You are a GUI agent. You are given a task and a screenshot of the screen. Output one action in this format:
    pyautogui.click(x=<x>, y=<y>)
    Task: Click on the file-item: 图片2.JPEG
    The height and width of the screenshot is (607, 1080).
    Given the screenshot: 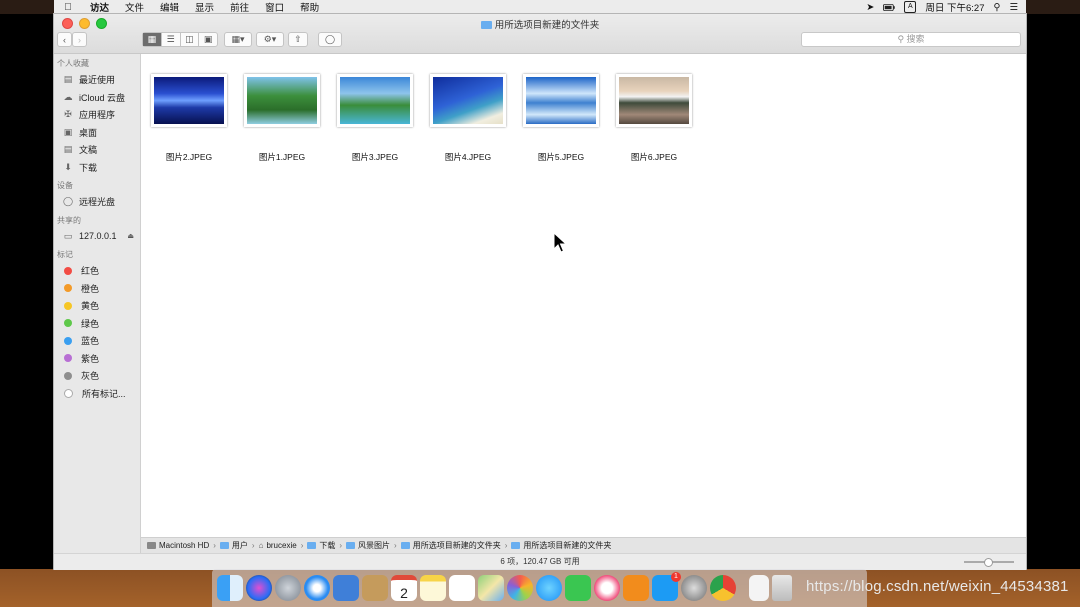 What is the action you would take?
    pyautogui.click(x=189, y=118)
    